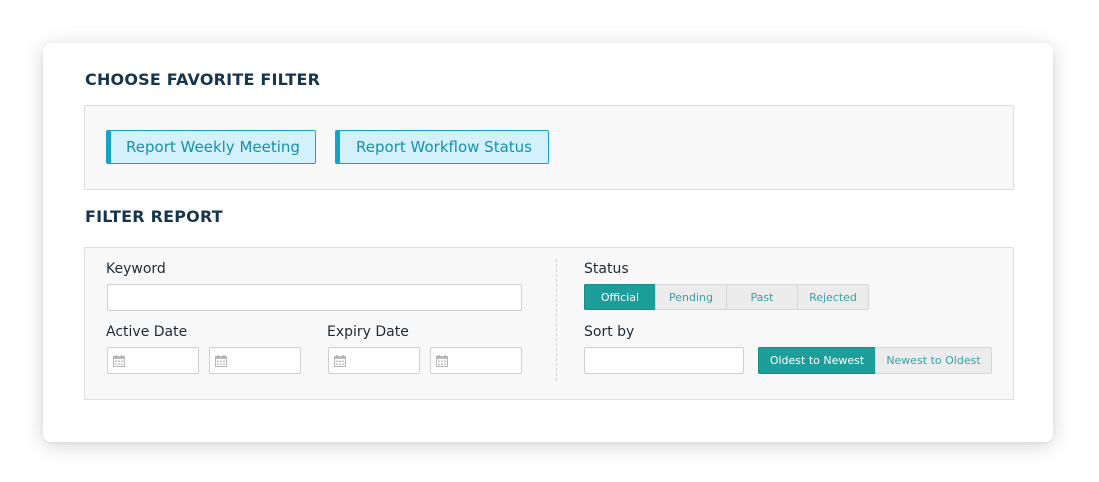  Describe the element at coordinates (933, 360) in the screenshot. I see `sort-newest-to-oldest-button: Newest to Oldest` at that location.